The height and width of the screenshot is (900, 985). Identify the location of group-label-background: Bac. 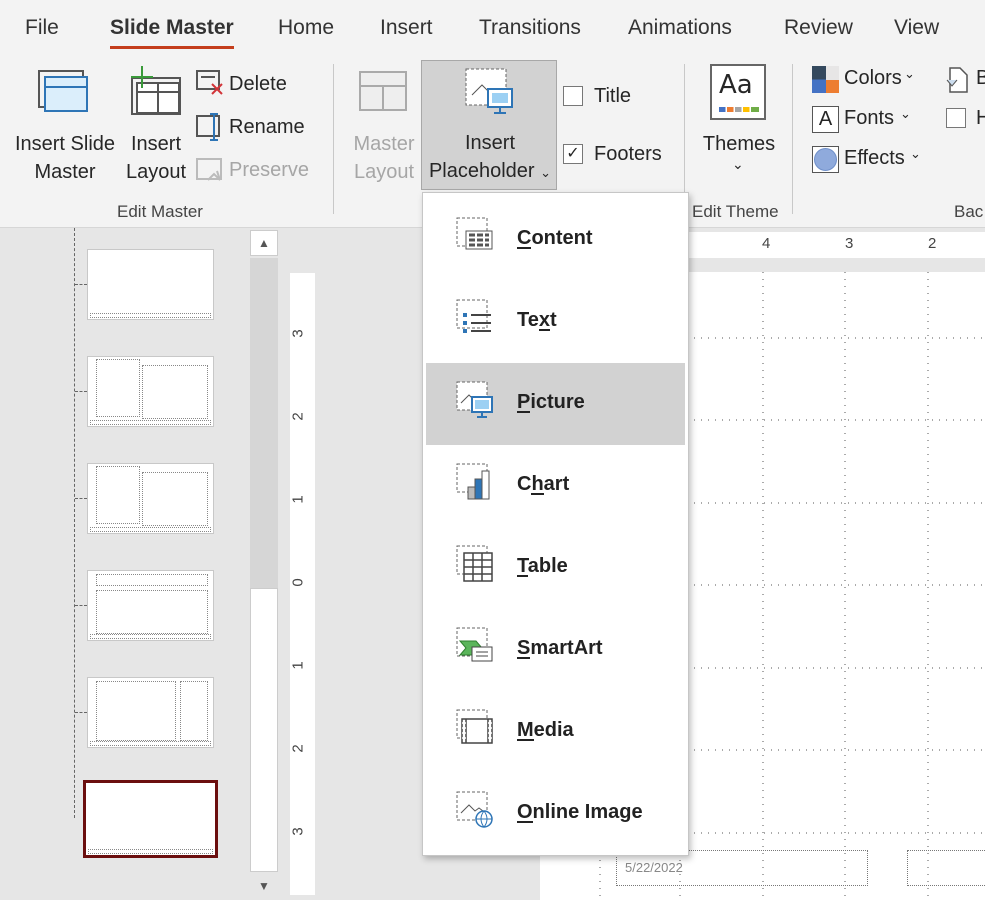
(969, 211).